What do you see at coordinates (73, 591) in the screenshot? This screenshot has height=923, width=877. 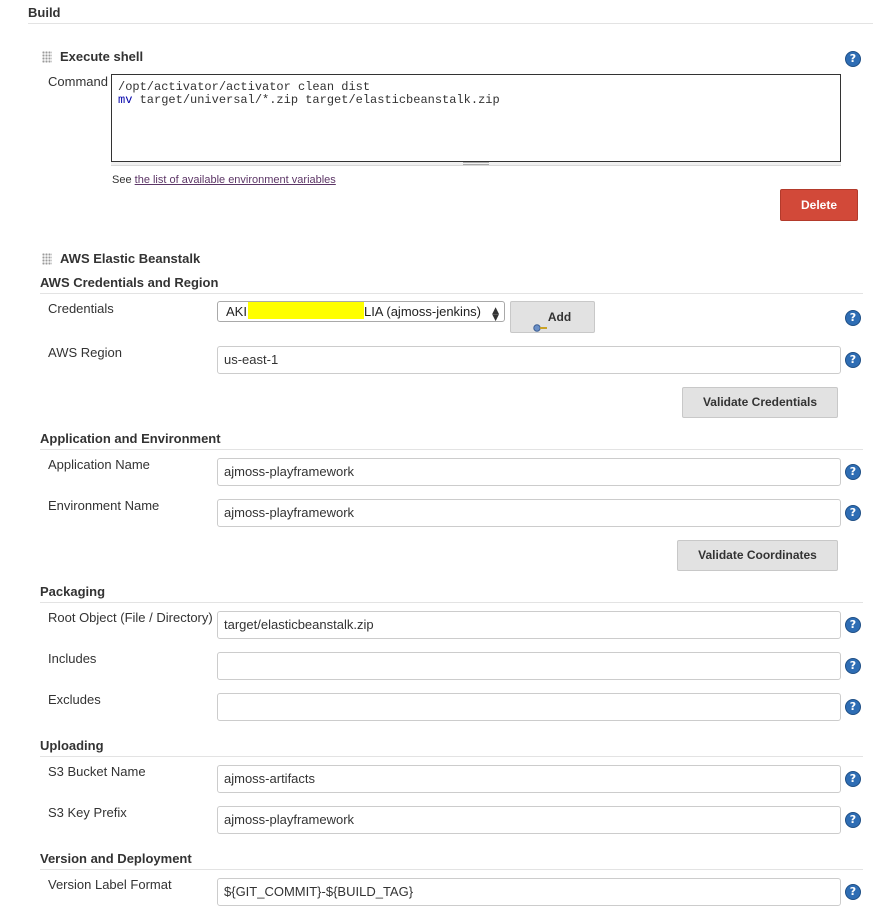 I see `packaging-section-title: Packaging` at bounding box center [73, 591].